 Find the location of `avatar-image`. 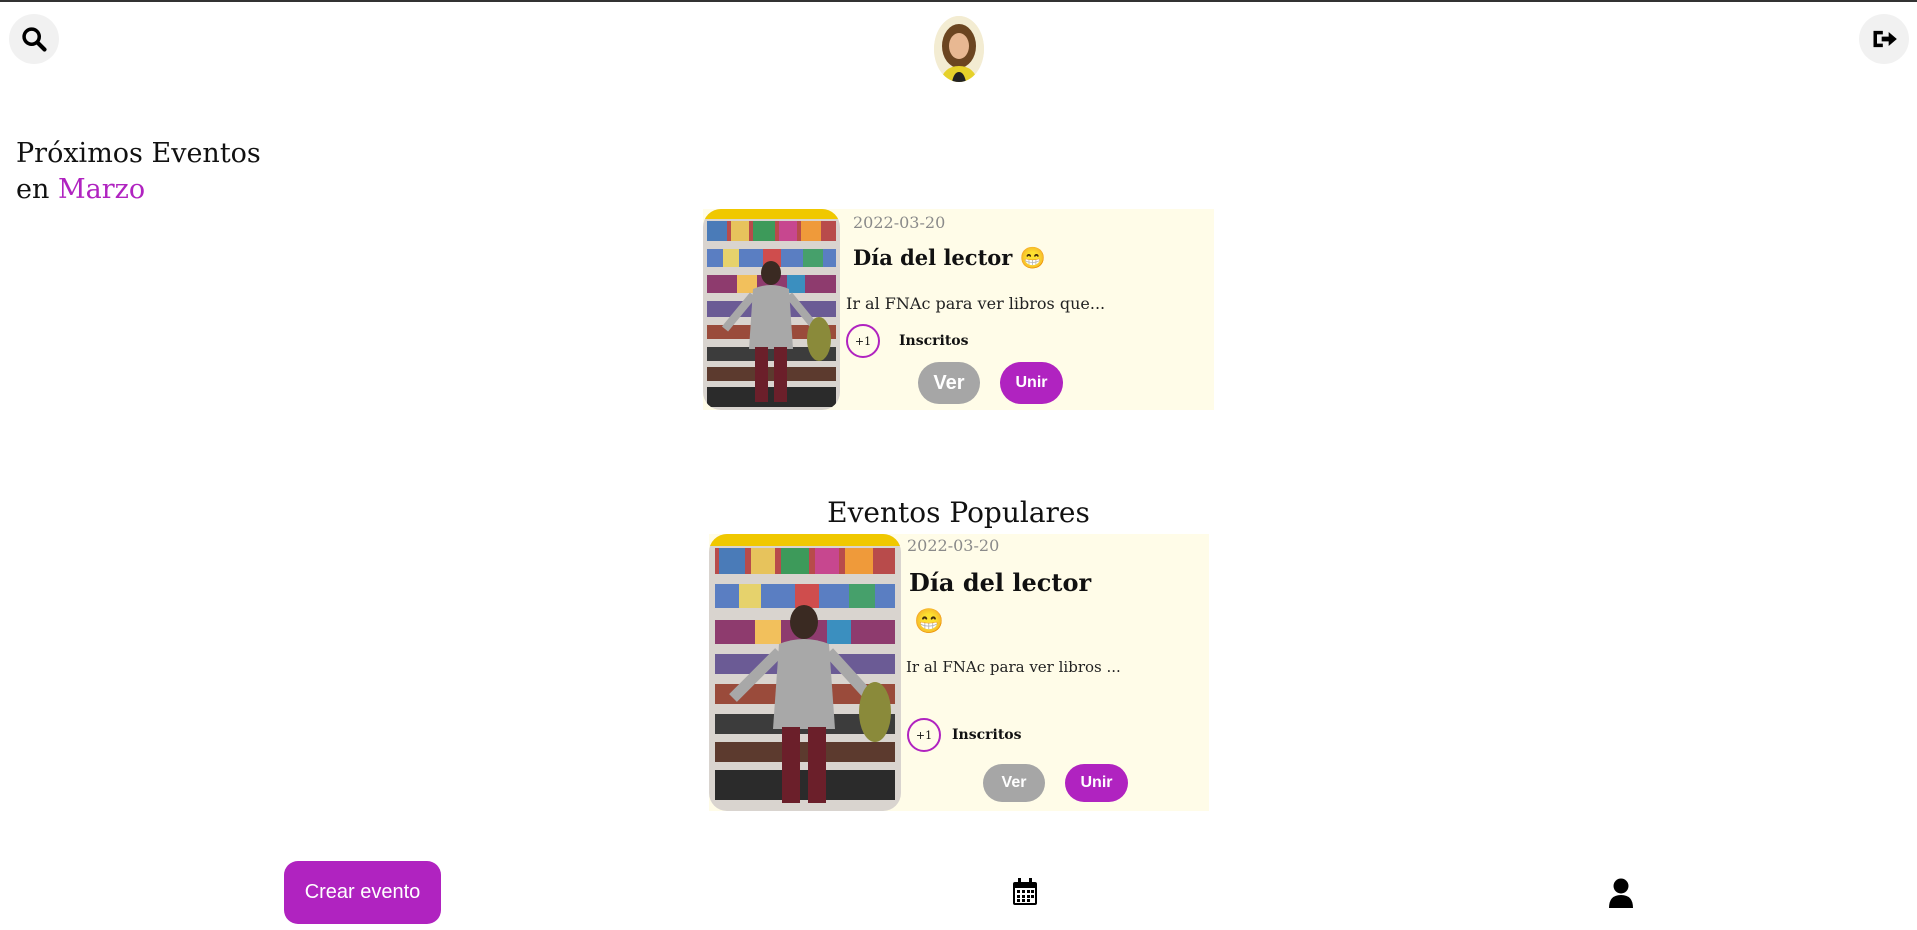

avatar-image is located at coordinates (959, 49).